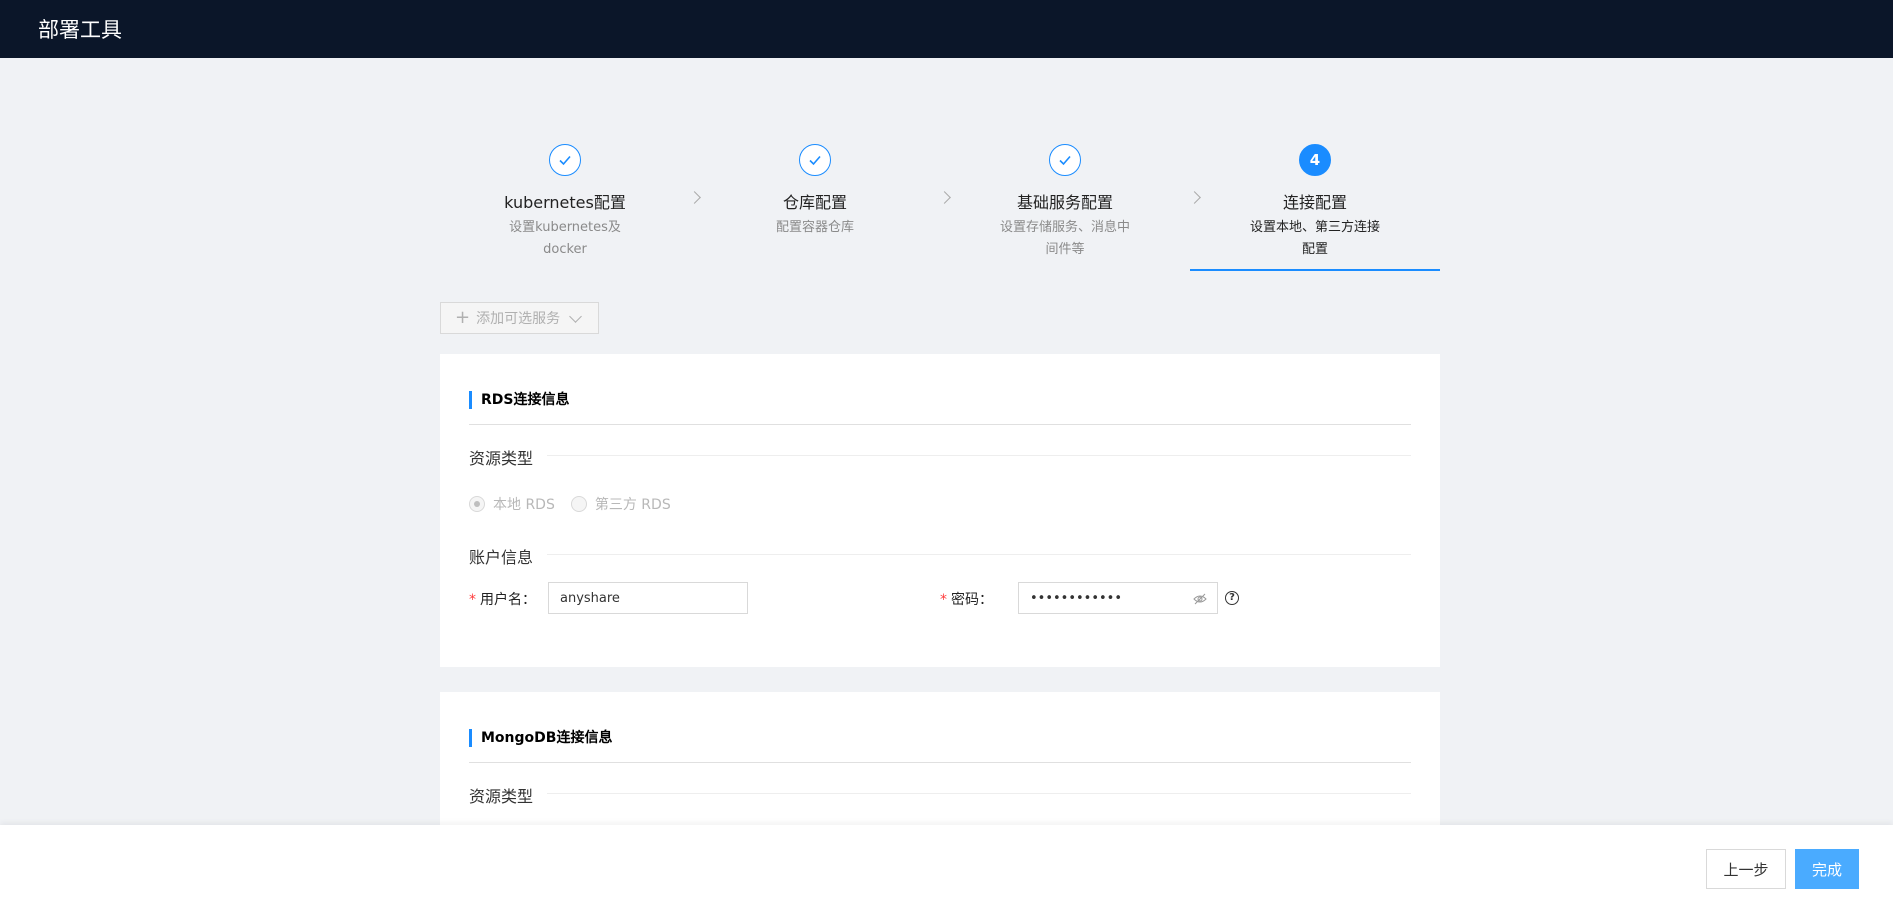 The width and height of the screenshot is (1893, 909). I want to click on step-number: 4, so click(1315, 160).